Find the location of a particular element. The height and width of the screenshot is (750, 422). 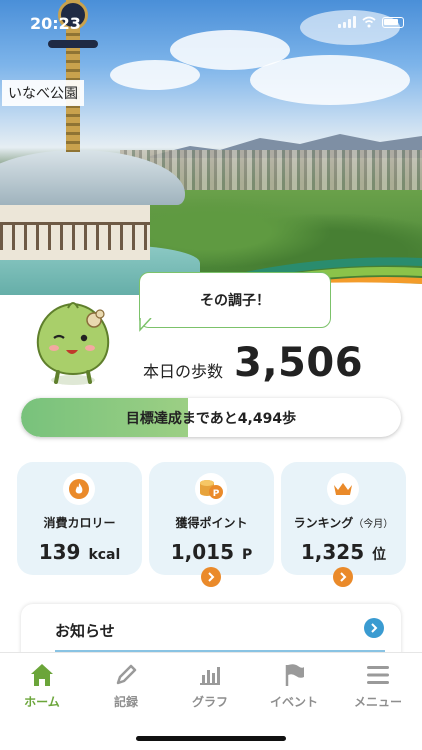

tab-label: メニュー is located at coordinates (377, 702).